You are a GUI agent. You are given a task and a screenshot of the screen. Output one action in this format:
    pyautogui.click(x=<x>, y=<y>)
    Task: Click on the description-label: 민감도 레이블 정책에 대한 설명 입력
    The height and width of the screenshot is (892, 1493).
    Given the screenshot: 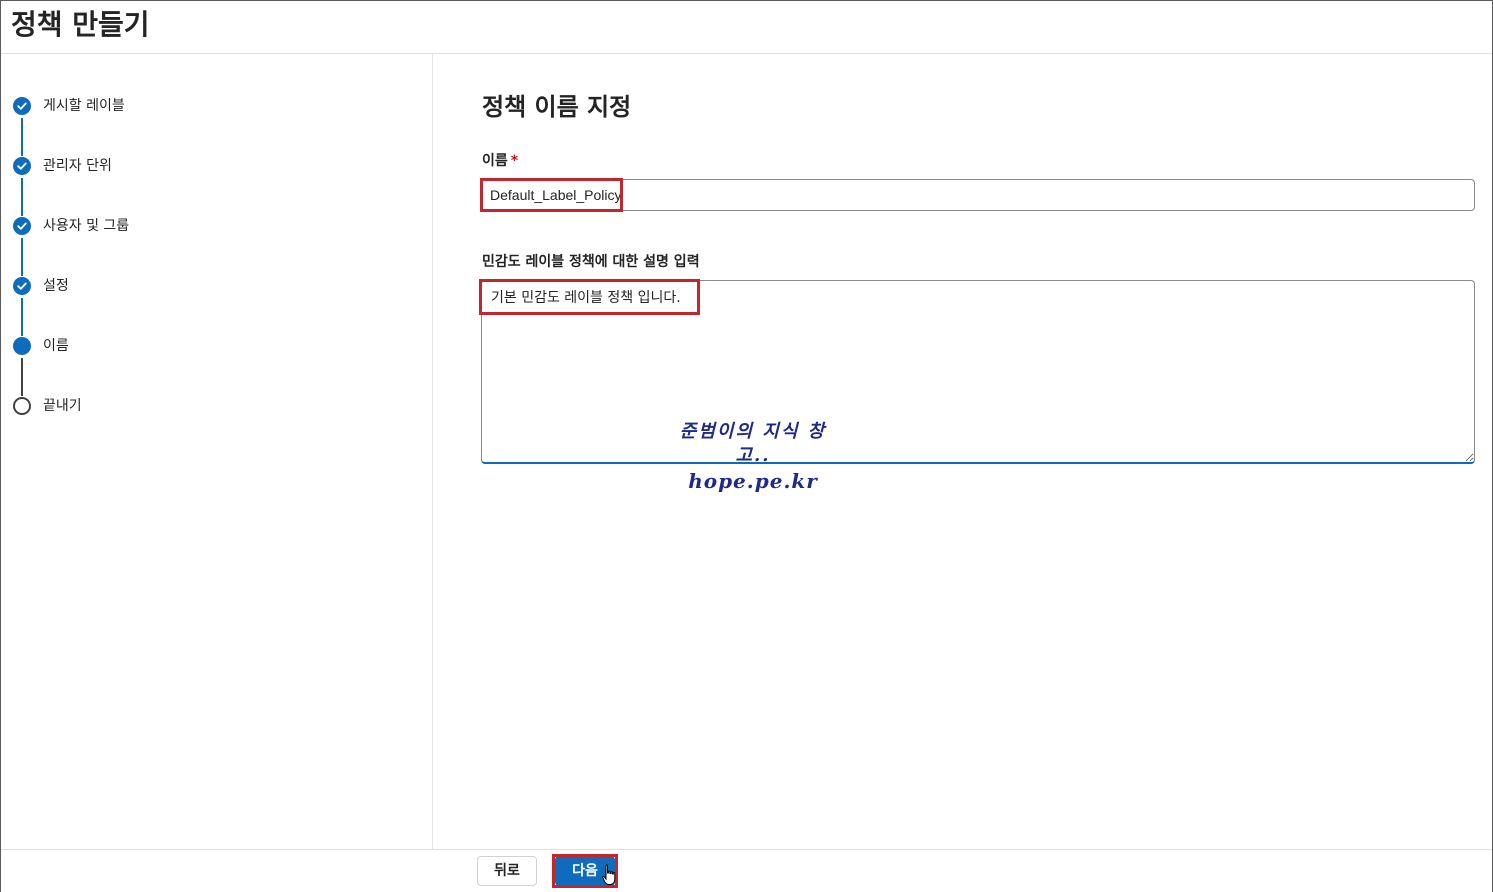 What is the action you would take?
    pyautogui.click(x=591, y=262)
    